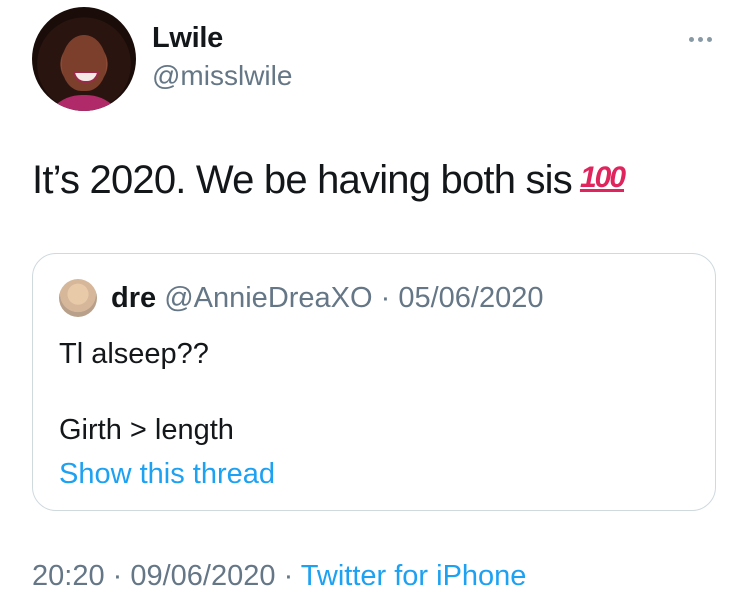  Describe the element at coordinates (268, 298) in the screenshot. I see `quoted-author-handle: @AnnieDreaXO` at that location.